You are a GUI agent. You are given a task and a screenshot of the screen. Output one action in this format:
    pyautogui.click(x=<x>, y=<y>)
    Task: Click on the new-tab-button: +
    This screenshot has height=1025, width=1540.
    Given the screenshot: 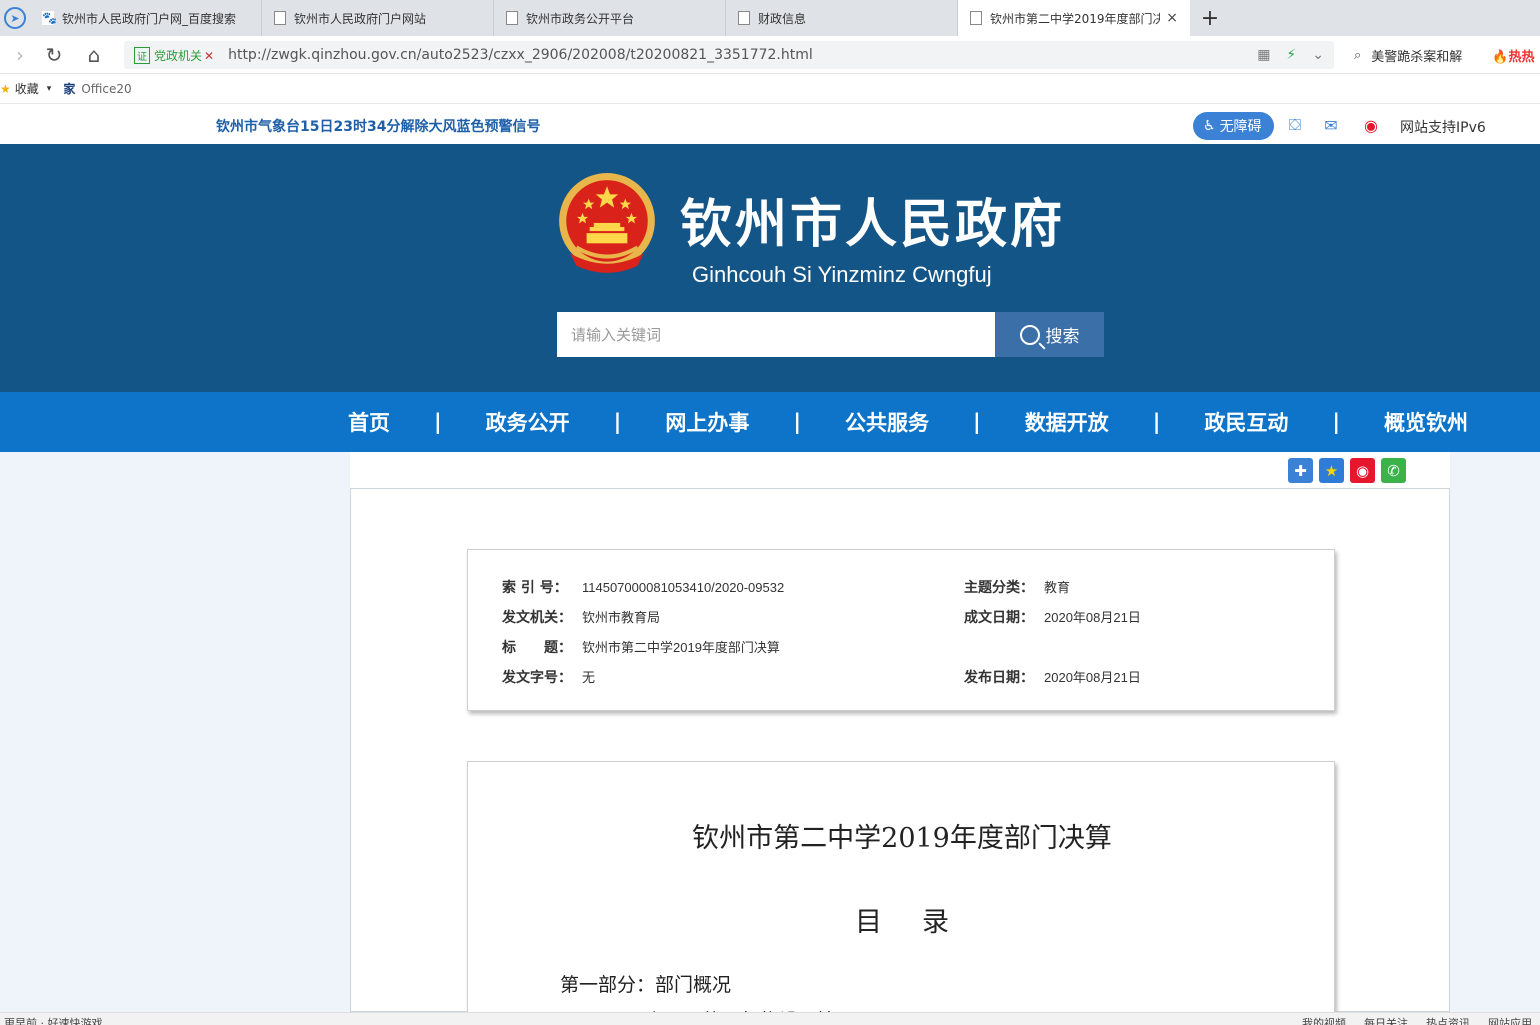 What is the action you would take?
    pyautogui.click(x=1210, y=18)
    